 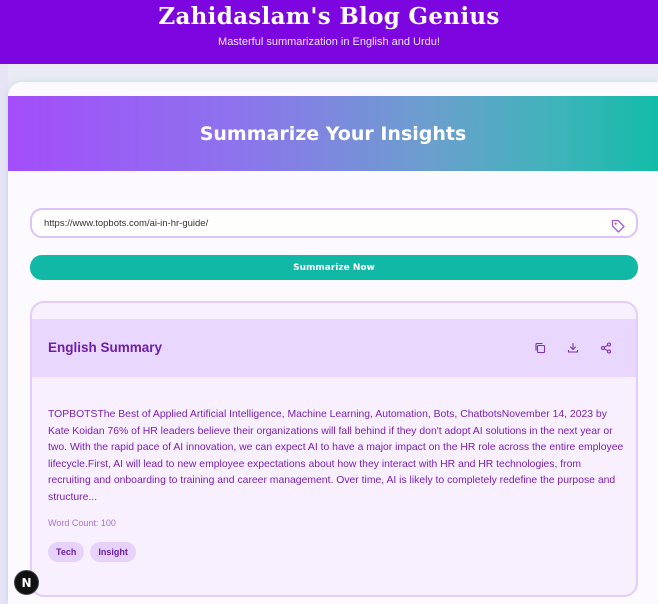 What do you see at coordinates (113, 552) in the screenshot?
I see `tag-chip: Insight` at bounding box center [113, 552].